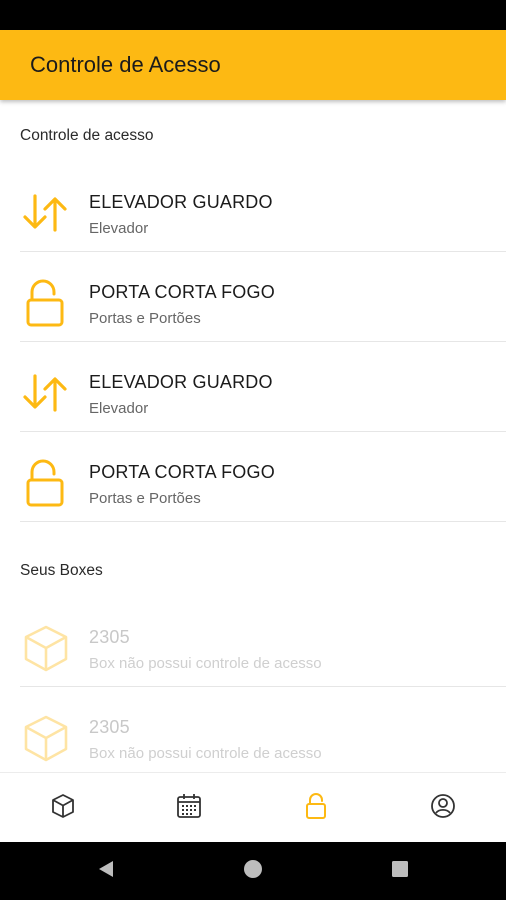 The image size is (506, 900). I want to click on account-icon, so click(443, 808).